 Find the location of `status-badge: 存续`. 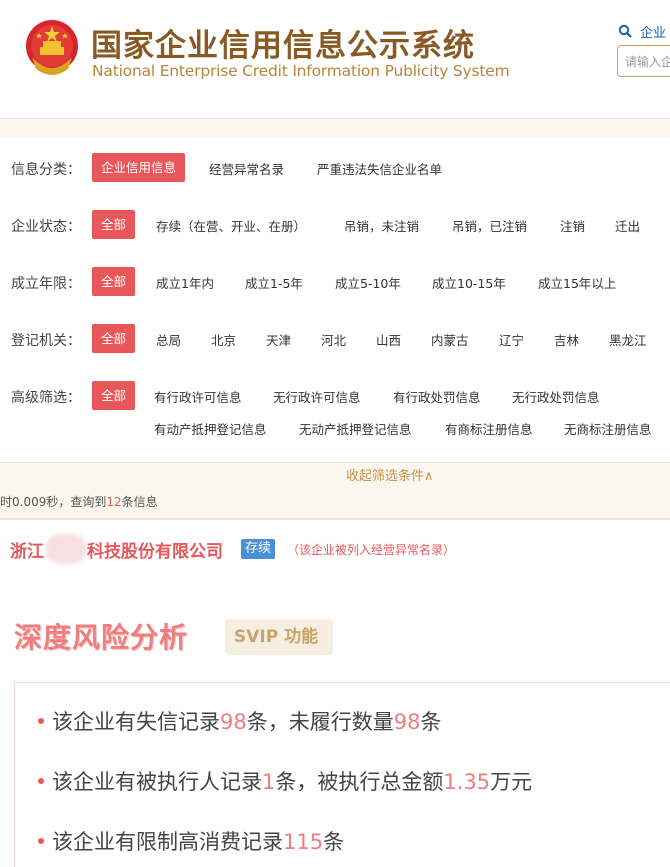

status-badge: 存续 is located at coordinates (258, 549).